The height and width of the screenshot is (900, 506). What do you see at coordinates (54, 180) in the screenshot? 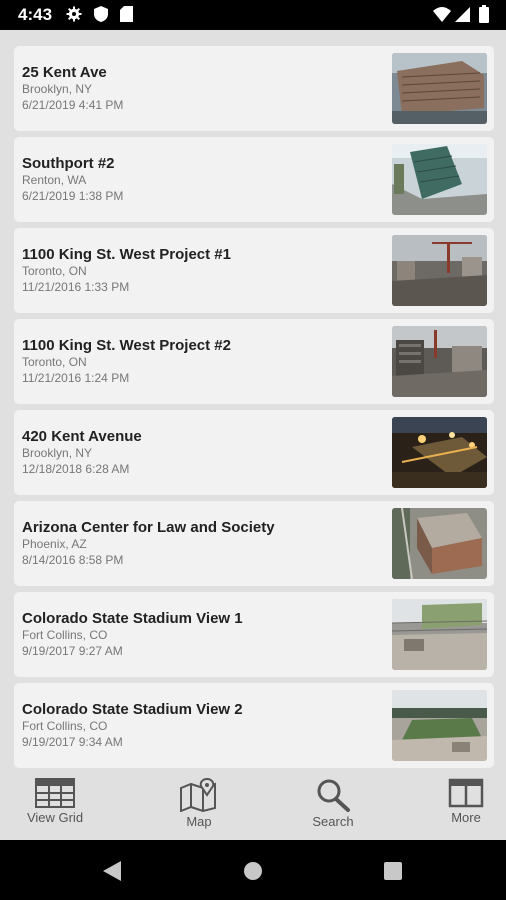
I see `project-location: Renton, WA` at bounding box center [54, 180].